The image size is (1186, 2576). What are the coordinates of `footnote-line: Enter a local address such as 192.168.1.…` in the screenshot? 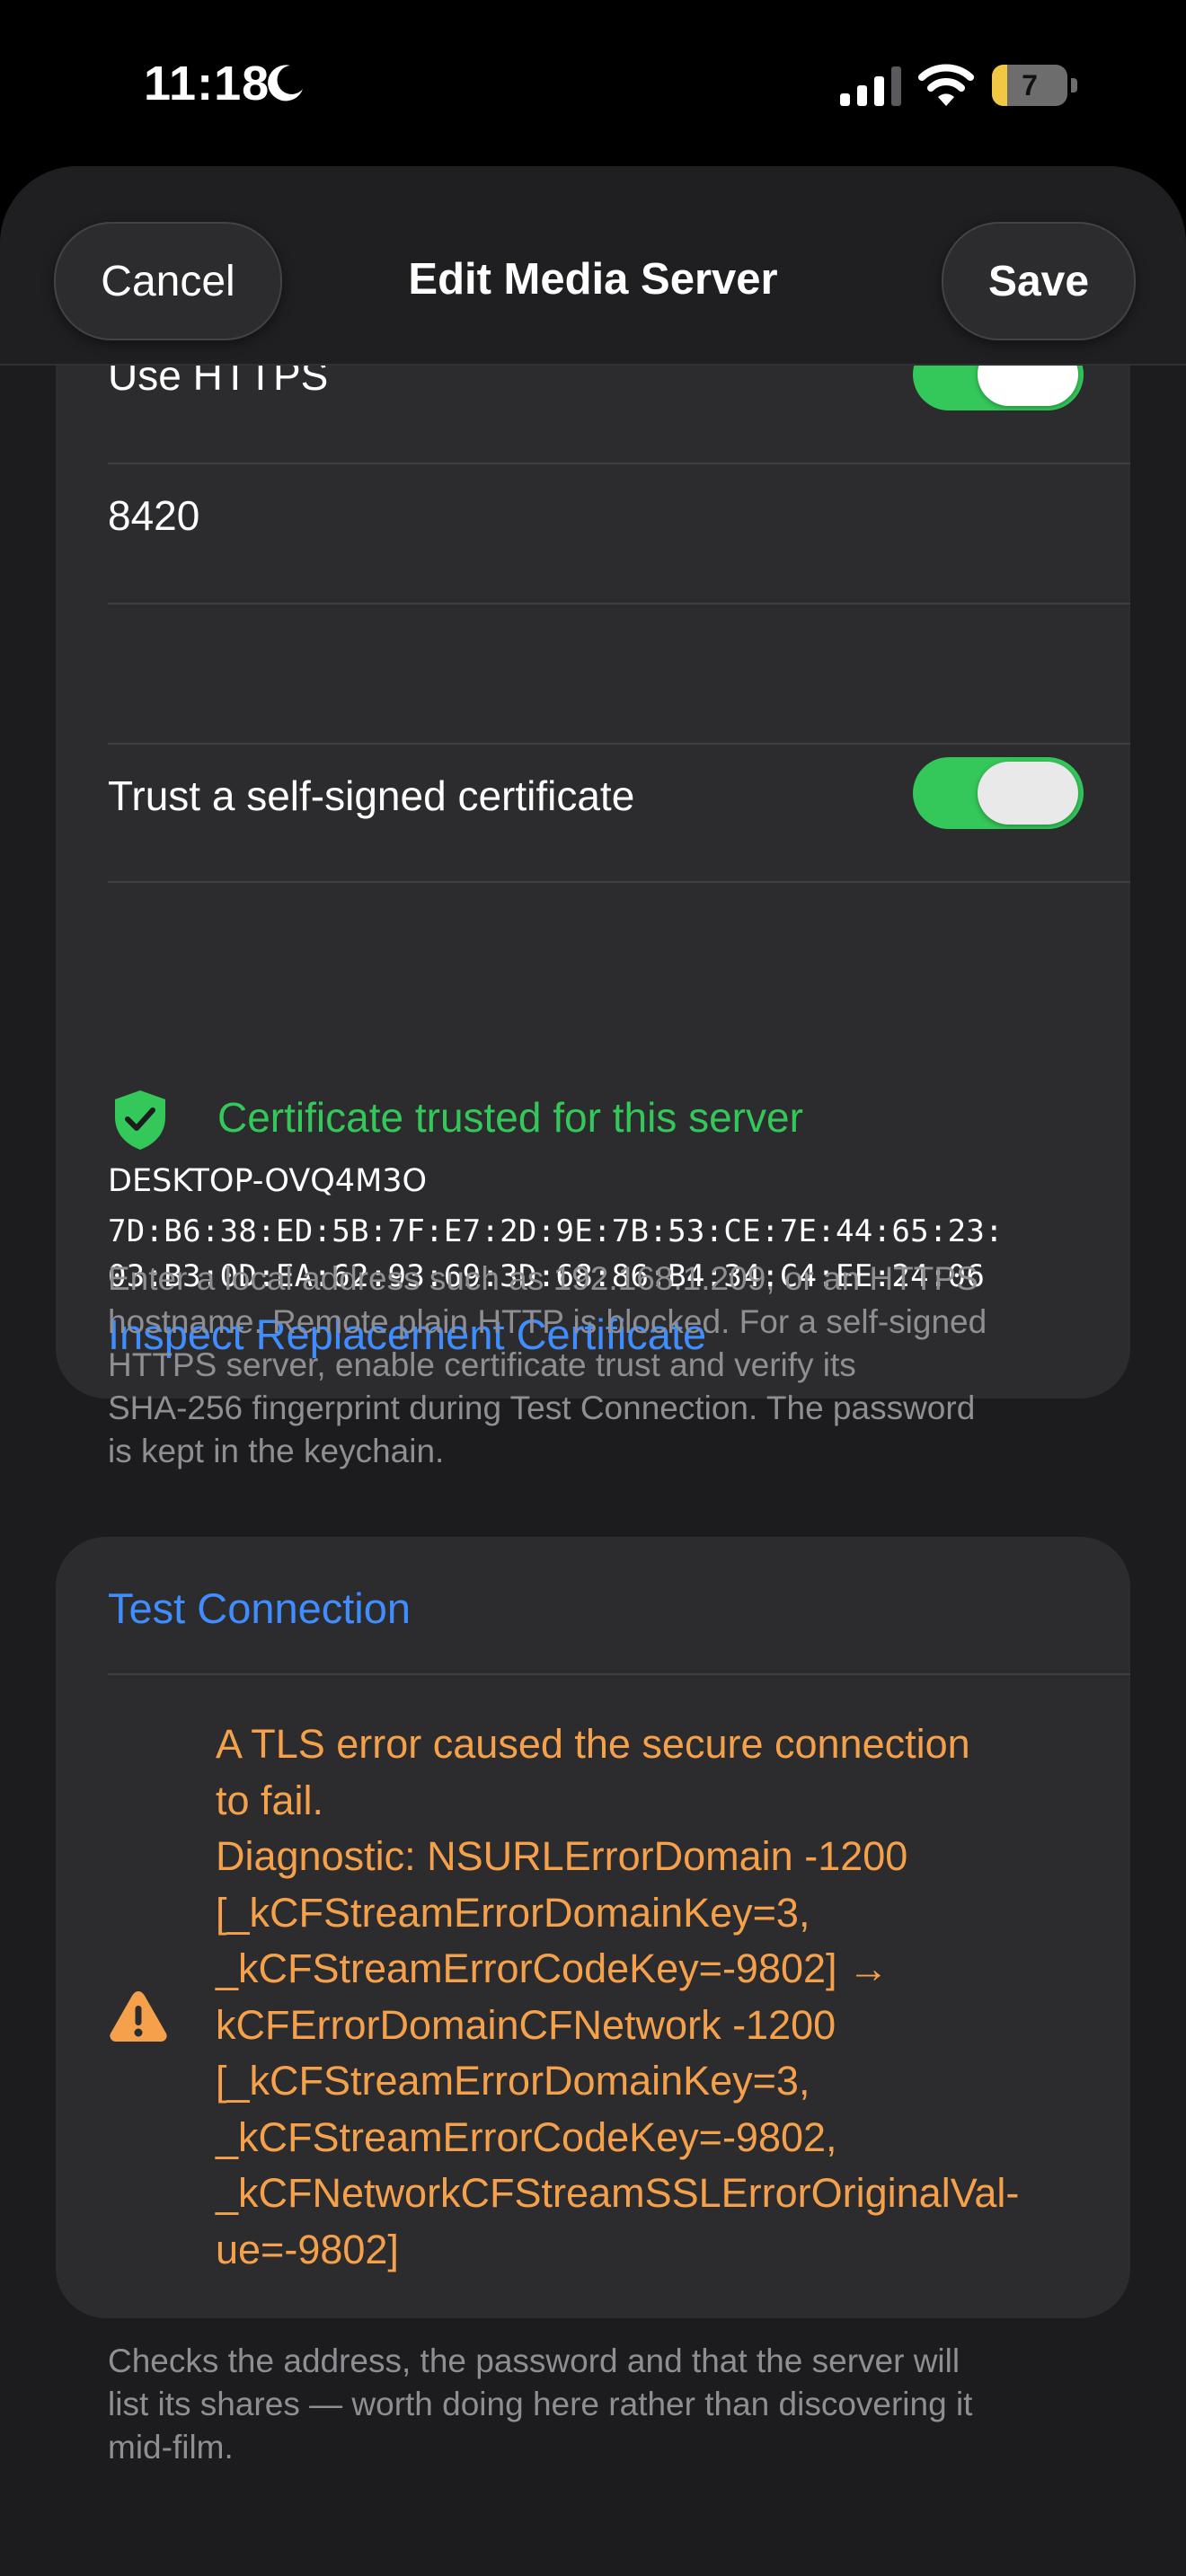 It's located at (543, 1278).